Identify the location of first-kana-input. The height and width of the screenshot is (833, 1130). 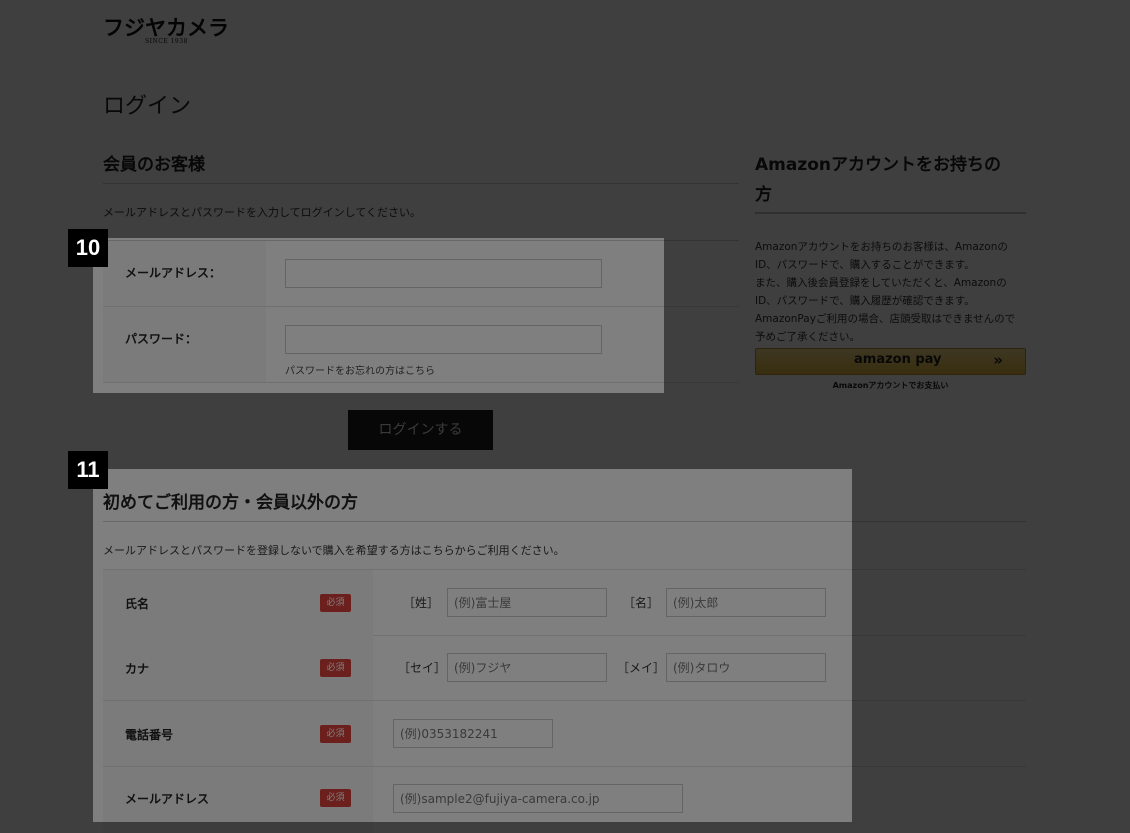
(746, 667).